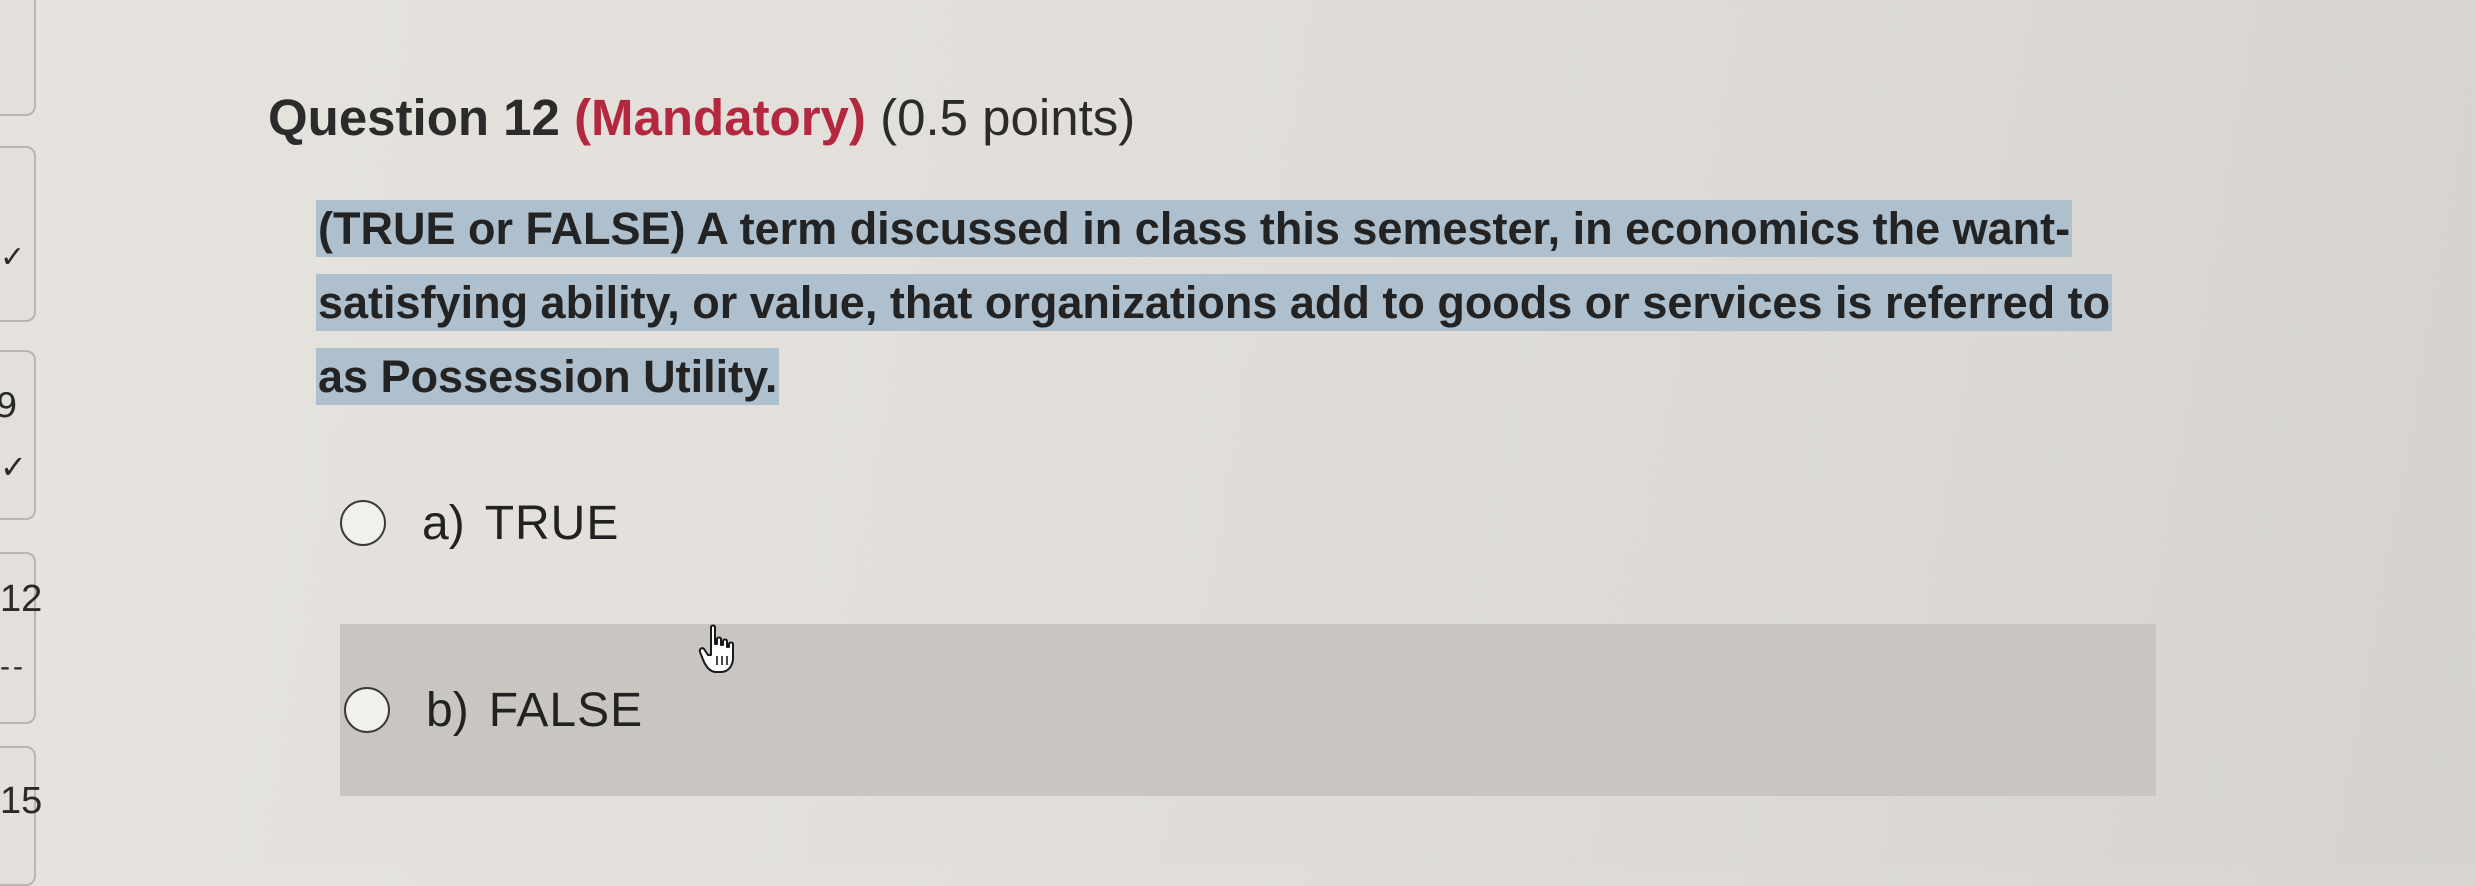 The height and width of the screenshot is (886, 2475). What do you see at coordinates (363, 523) in the screenshot?
I see `radio-true` at bounding box center [363, 523].